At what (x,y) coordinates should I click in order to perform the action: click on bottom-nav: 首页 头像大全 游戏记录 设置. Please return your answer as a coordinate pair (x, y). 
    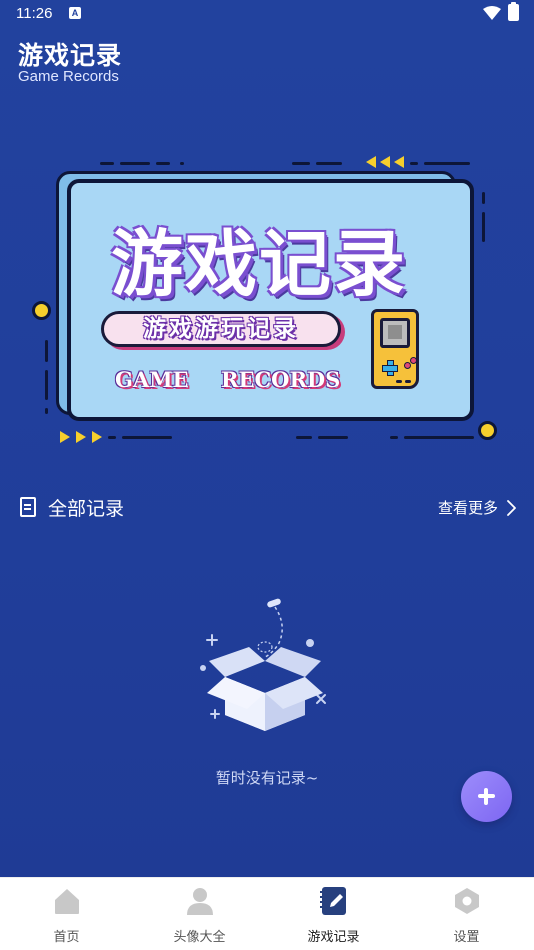
    Looking at the image, I should click on (267, 913).